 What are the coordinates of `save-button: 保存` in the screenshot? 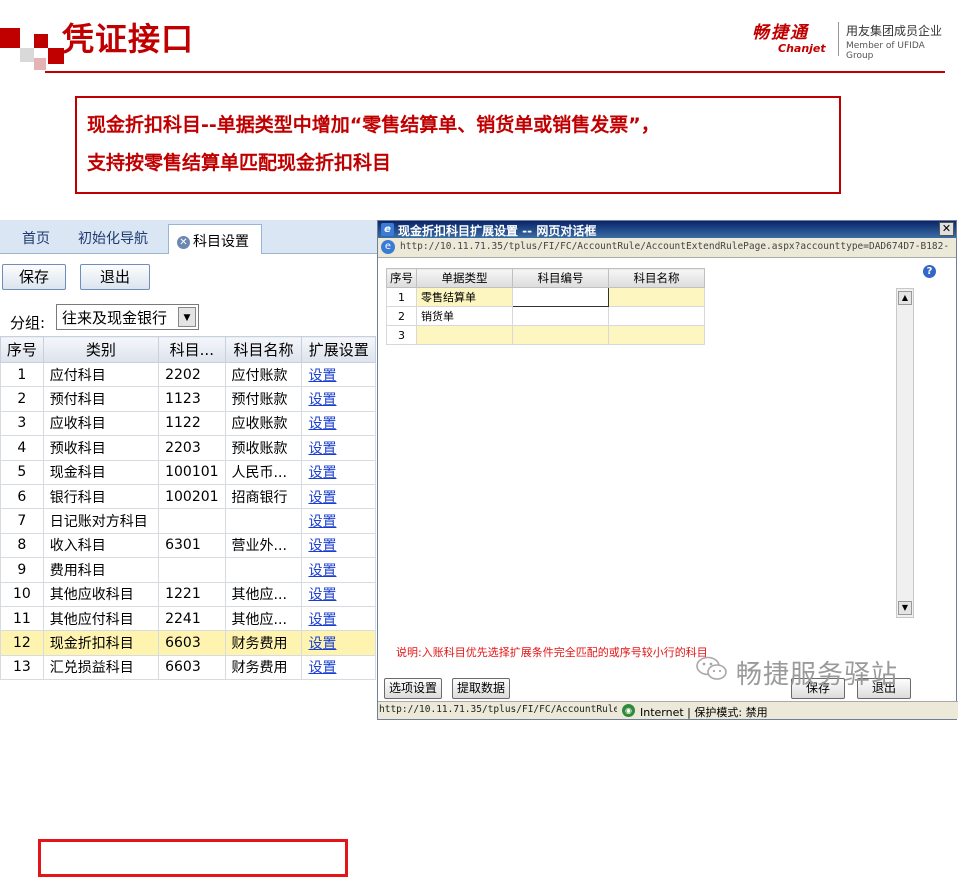 It's located at (34, 277).